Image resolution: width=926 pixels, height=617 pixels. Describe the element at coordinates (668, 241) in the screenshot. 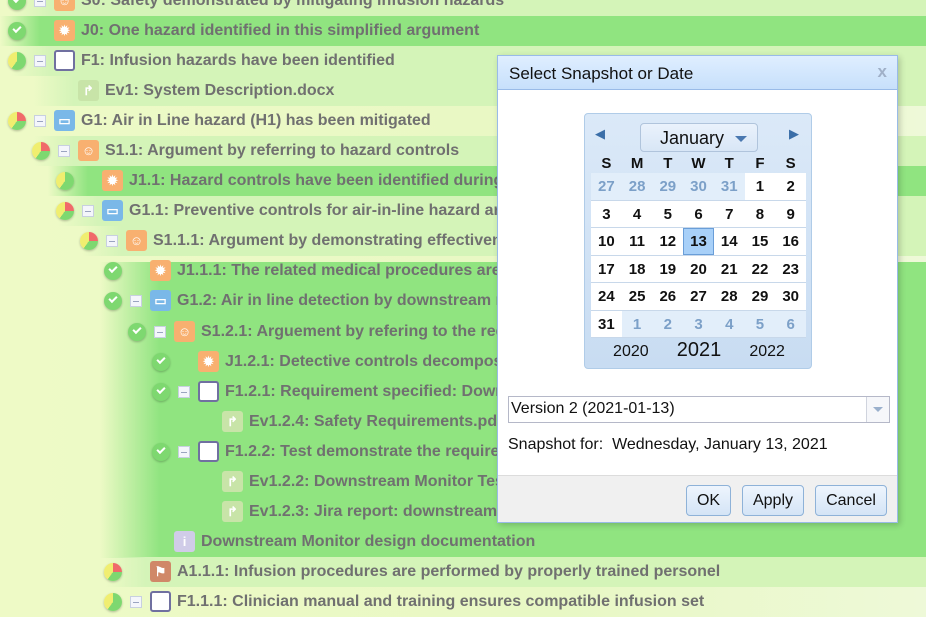

I see `calendar-day: 12` at that location.